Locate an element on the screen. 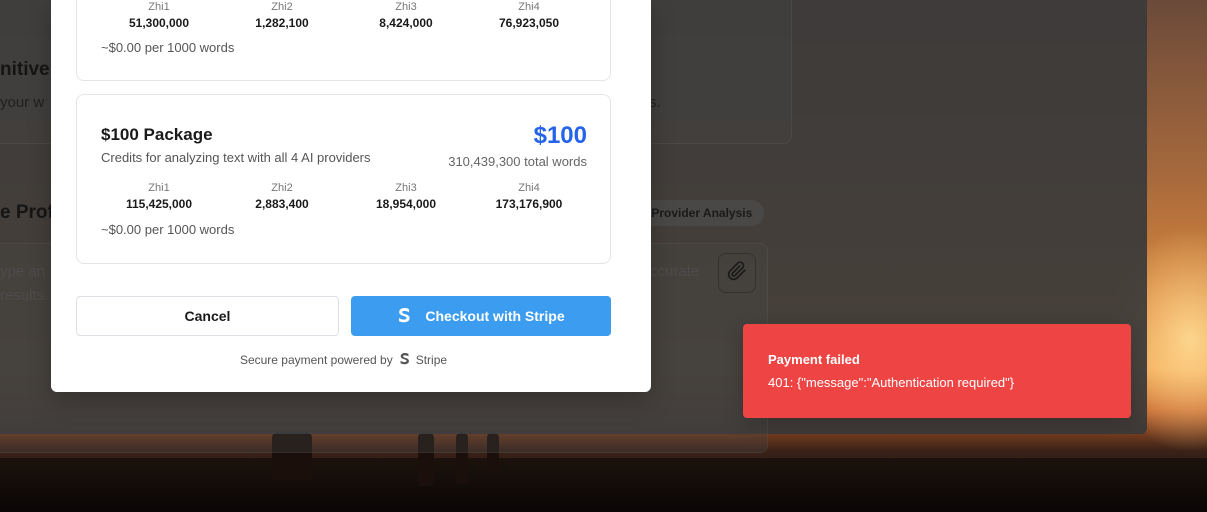  background-text: your w is located at coordinates (22, 102).